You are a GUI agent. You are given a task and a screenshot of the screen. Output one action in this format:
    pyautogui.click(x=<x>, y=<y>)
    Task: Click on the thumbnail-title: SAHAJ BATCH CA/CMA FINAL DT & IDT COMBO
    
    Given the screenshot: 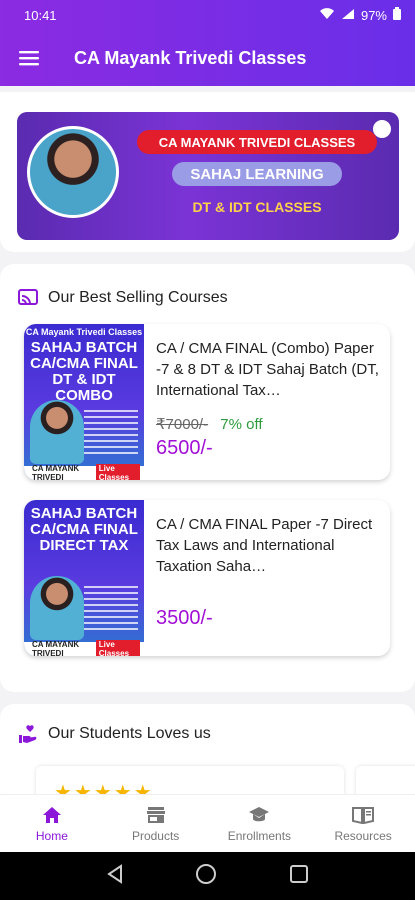 What is the action you would take?
    pyautogui.click(x=84, y=371)
    